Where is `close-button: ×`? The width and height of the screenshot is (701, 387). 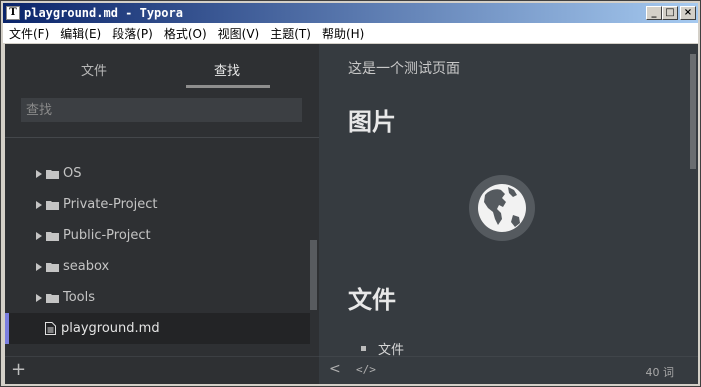 close-button: × is located at coordinates (688, 13).